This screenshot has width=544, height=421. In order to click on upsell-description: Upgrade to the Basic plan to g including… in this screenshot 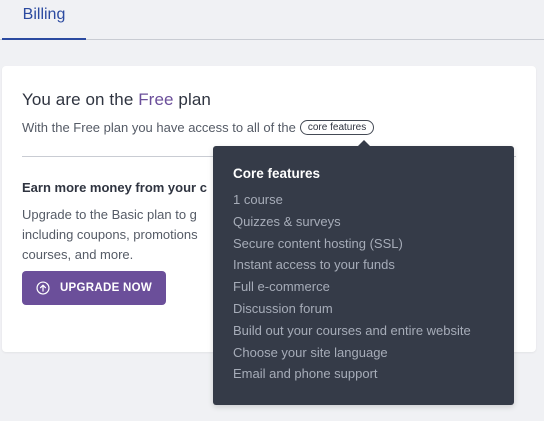, I will do `click(110, 234)`.